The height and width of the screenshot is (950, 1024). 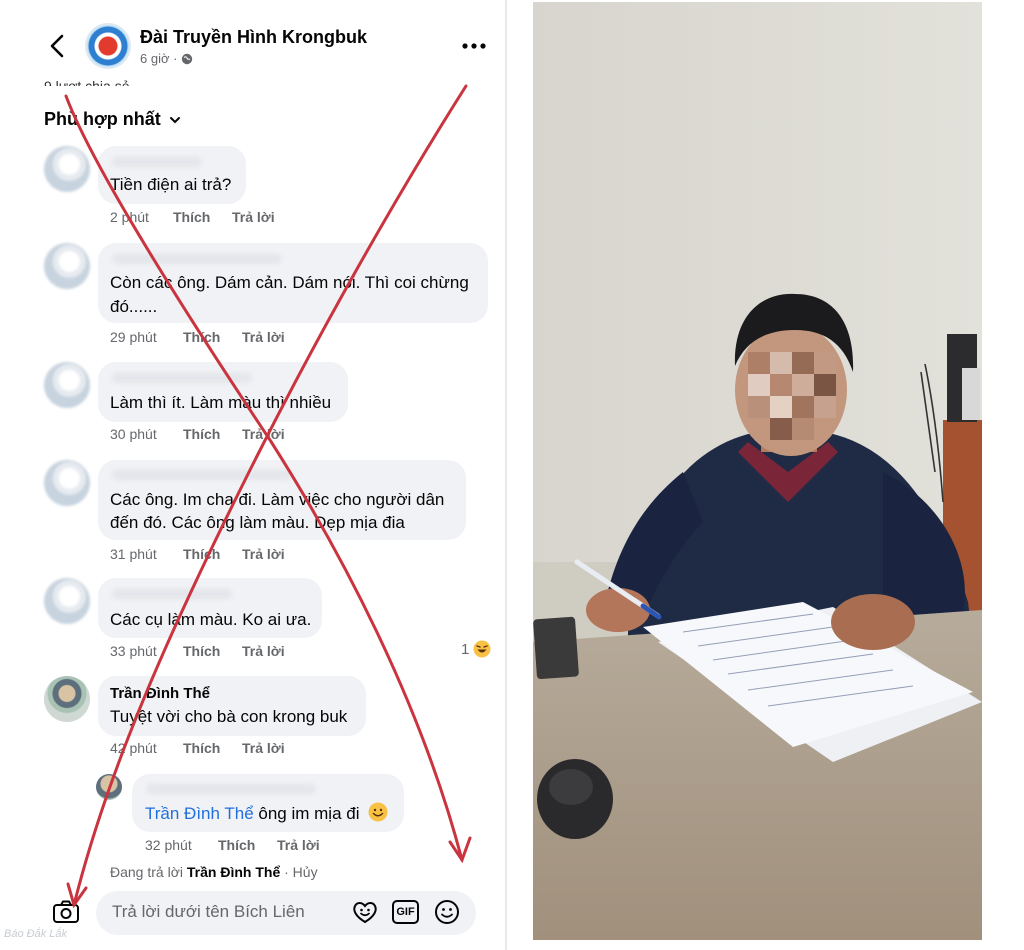 I want to click on reply-commenter-avatar, so click(x=109, y=787).